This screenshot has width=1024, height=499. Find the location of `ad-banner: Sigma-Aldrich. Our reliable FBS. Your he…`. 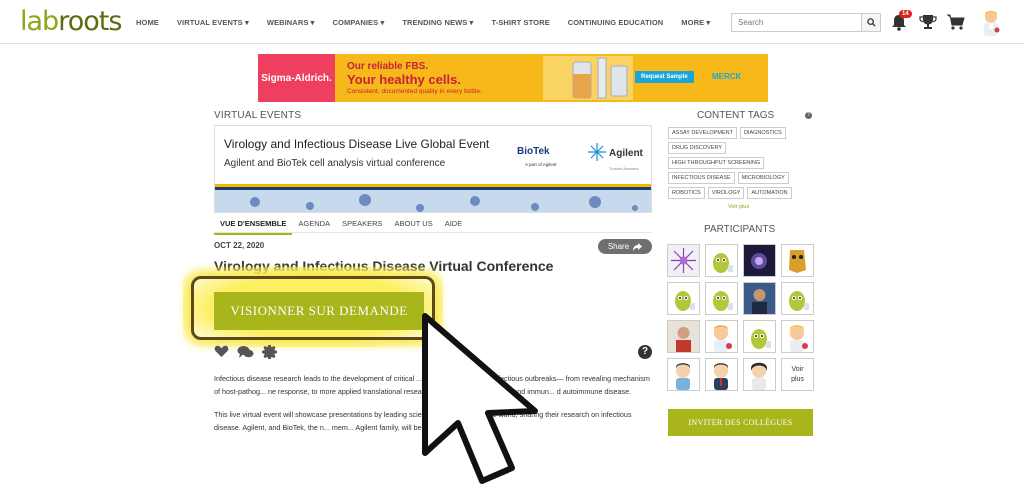

ad-banner: Sigma-Aldrich. Our reliable FBS. Your he… is located at coordinates (513, 78).